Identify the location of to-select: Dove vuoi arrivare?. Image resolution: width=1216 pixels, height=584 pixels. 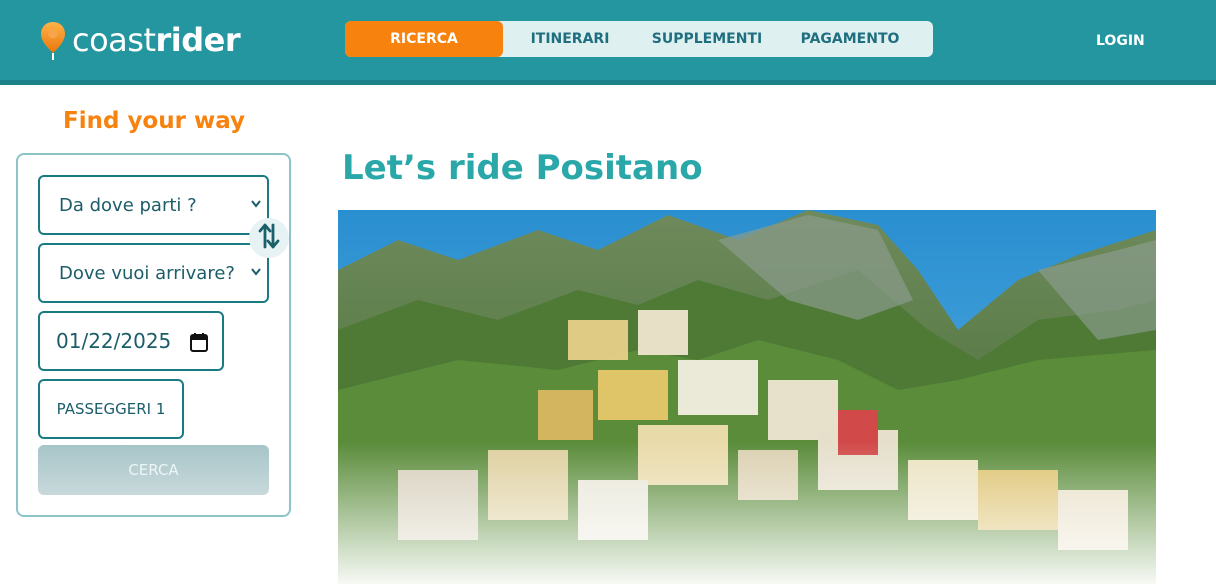
(153, 273).